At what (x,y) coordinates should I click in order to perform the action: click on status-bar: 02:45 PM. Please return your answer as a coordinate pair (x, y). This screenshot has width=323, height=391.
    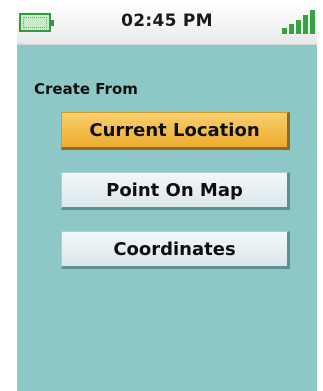
    Looking at the image, I should click on (167, 22).